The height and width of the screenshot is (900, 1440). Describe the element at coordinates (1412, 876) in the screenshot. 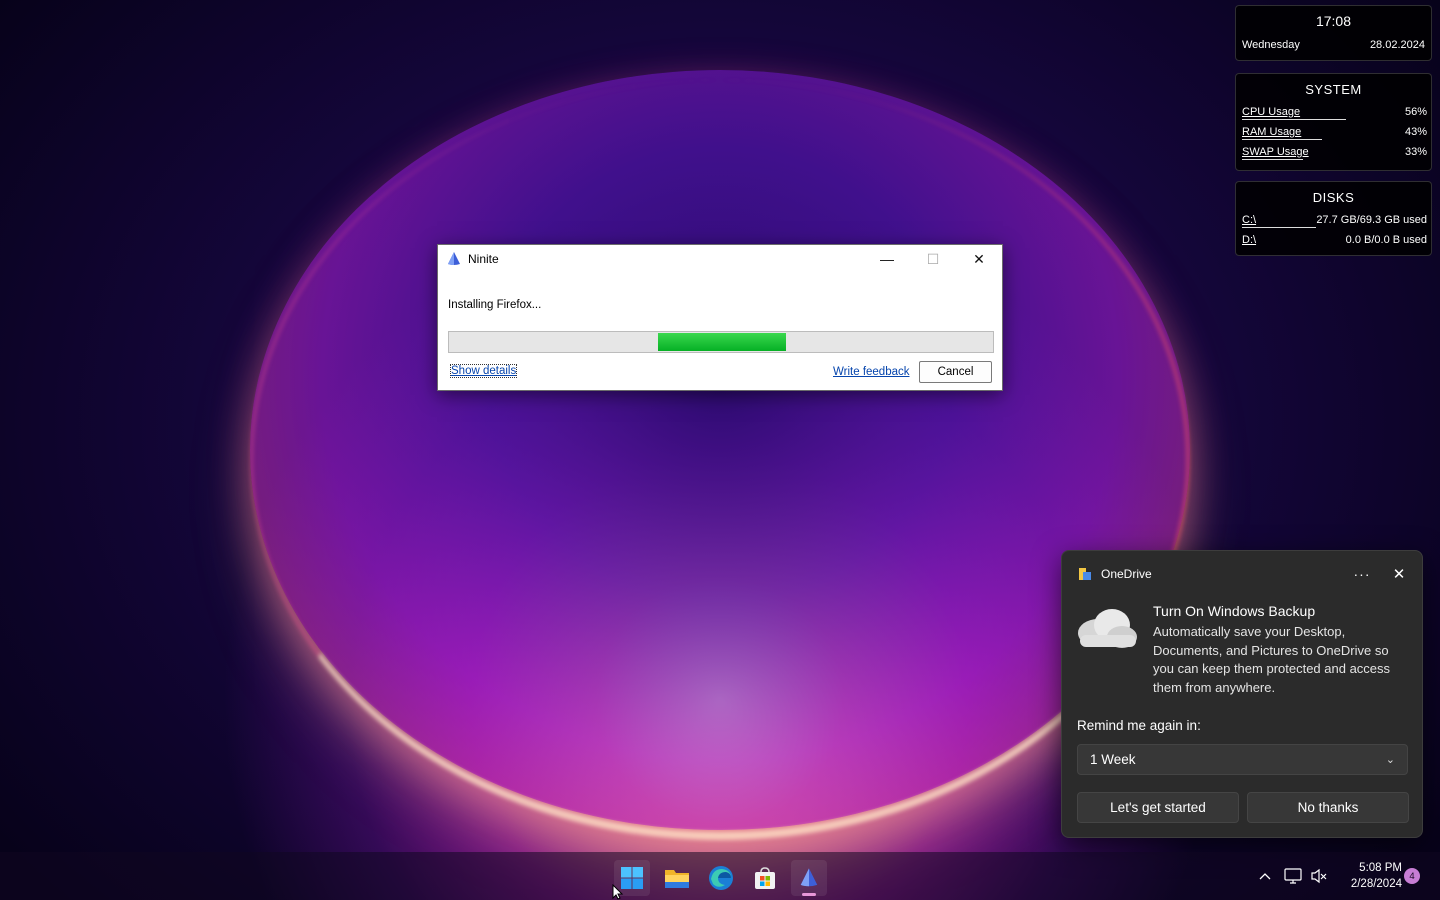

I see `notification-count-badge: 4` at that location.